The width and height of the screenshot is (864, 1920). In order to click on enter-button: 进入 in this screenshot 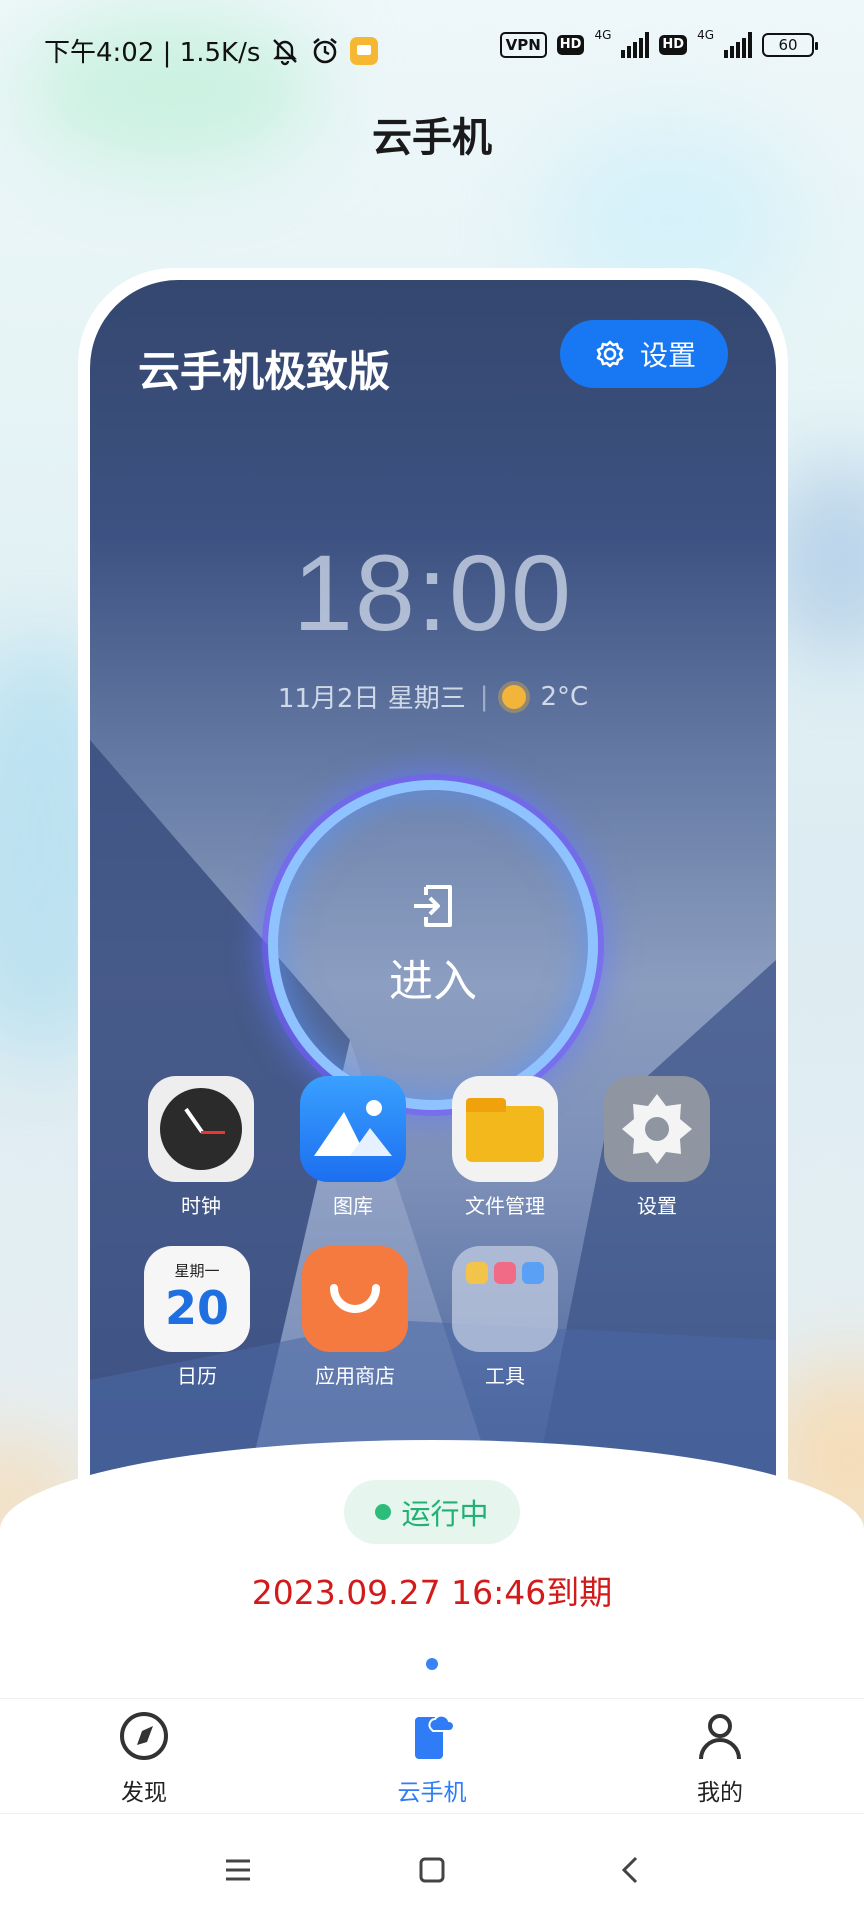, I will do `click(433, 945)`.